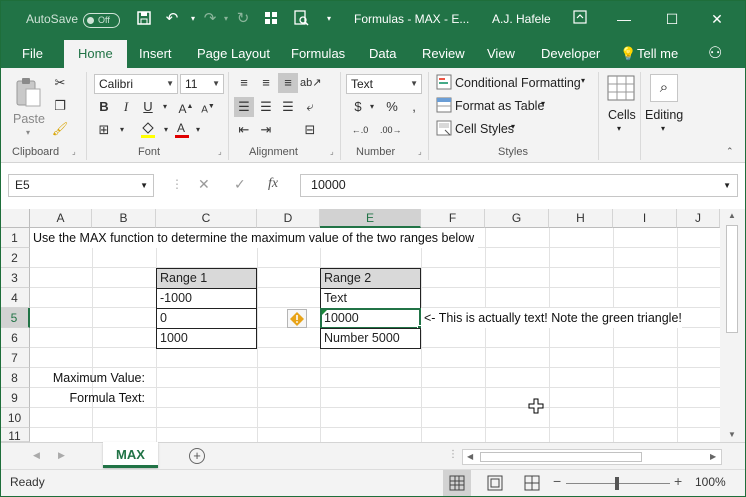  I want to click on align-middle-icon: ≡, so click(266, 83).